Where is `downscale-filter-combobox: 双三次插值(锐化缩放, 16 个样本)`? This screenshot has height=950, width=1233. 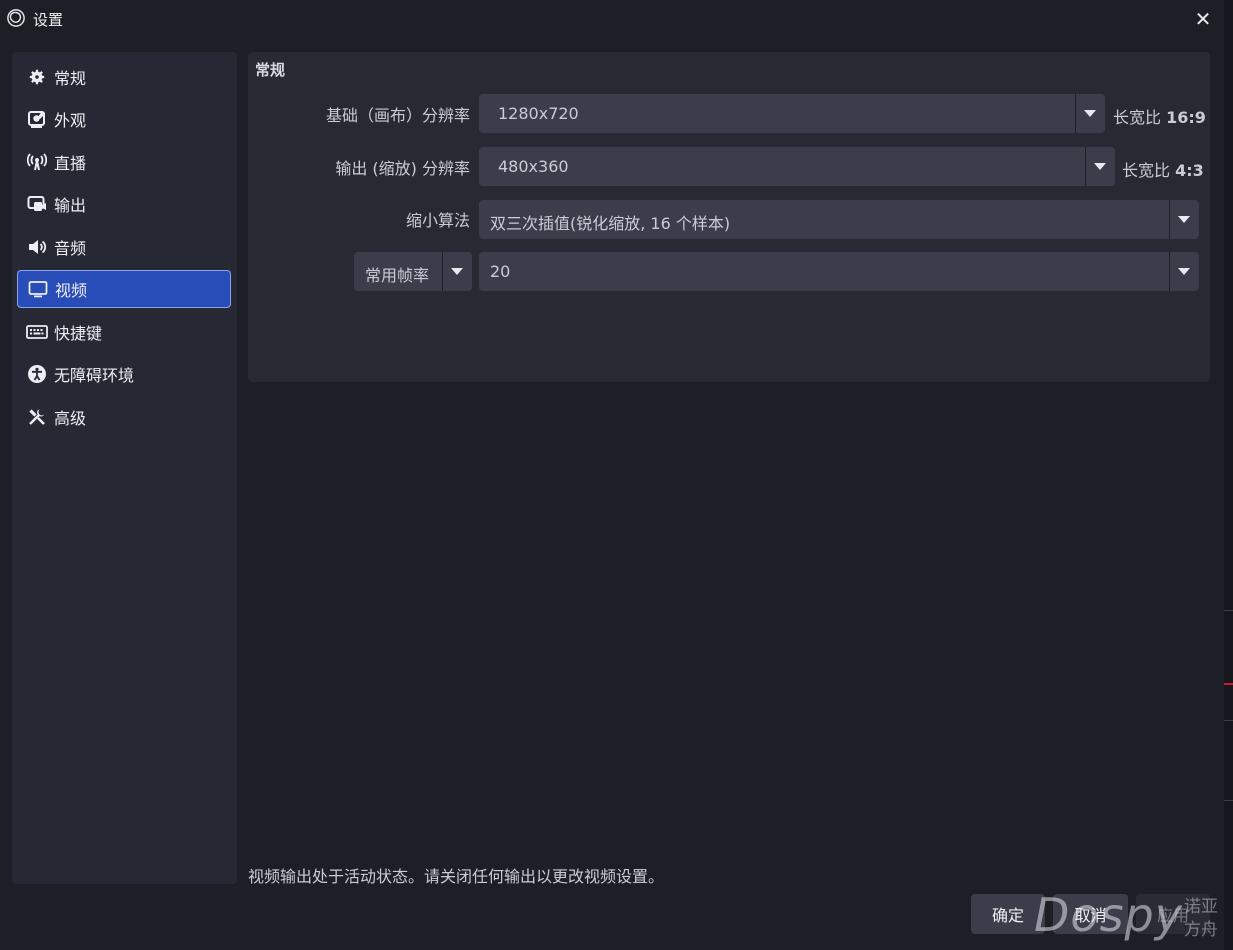
downscale-filter-combobox: 双三次插值(锐化缩放, 16 个样本) is located at coordinates (839, 219).